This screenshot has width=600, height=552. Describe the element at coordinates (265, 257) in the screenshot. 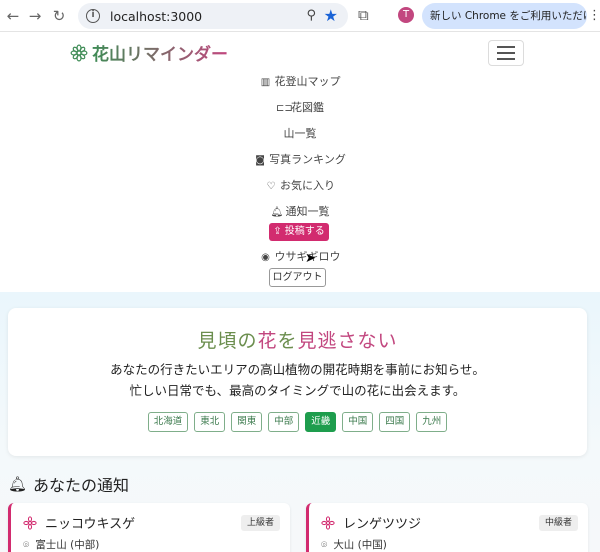

I see `user-circle-icon: ◉` at that location.